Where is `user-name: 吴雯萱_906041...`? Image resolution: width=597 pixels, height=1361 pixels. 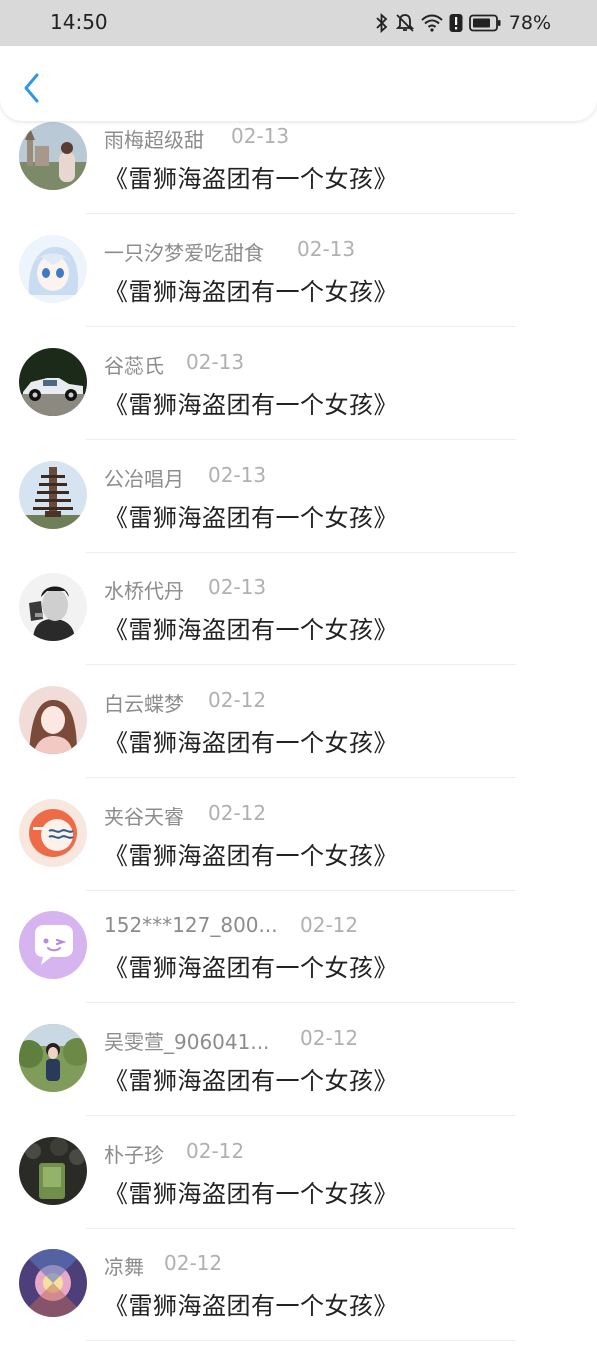
user-name: 吴雯萱_906041... is located at coordinates (187, 1042).